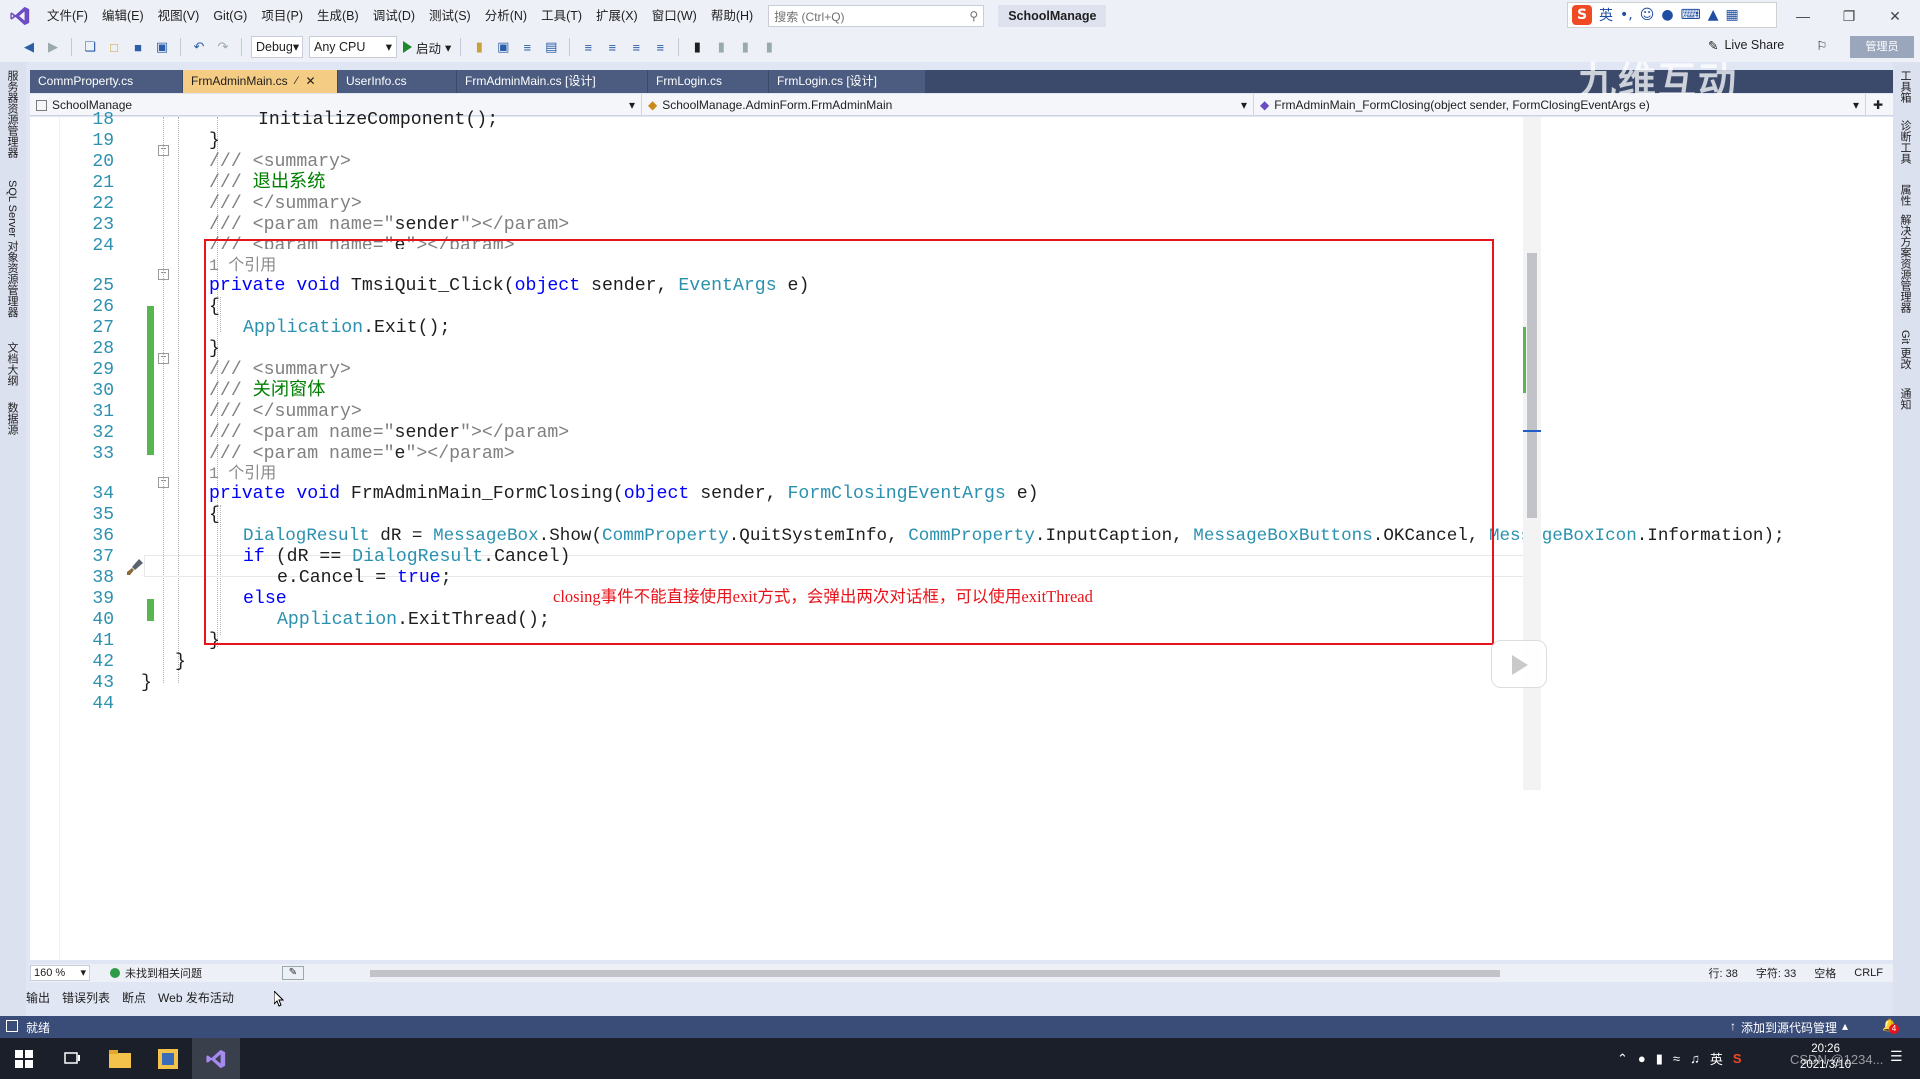 The width and height of the screenshot is (1920, 1079). What do you see at coordinates (168, 1058) in the screenshot?
I see `python-app-icon` at bounding box center [168, 1058].